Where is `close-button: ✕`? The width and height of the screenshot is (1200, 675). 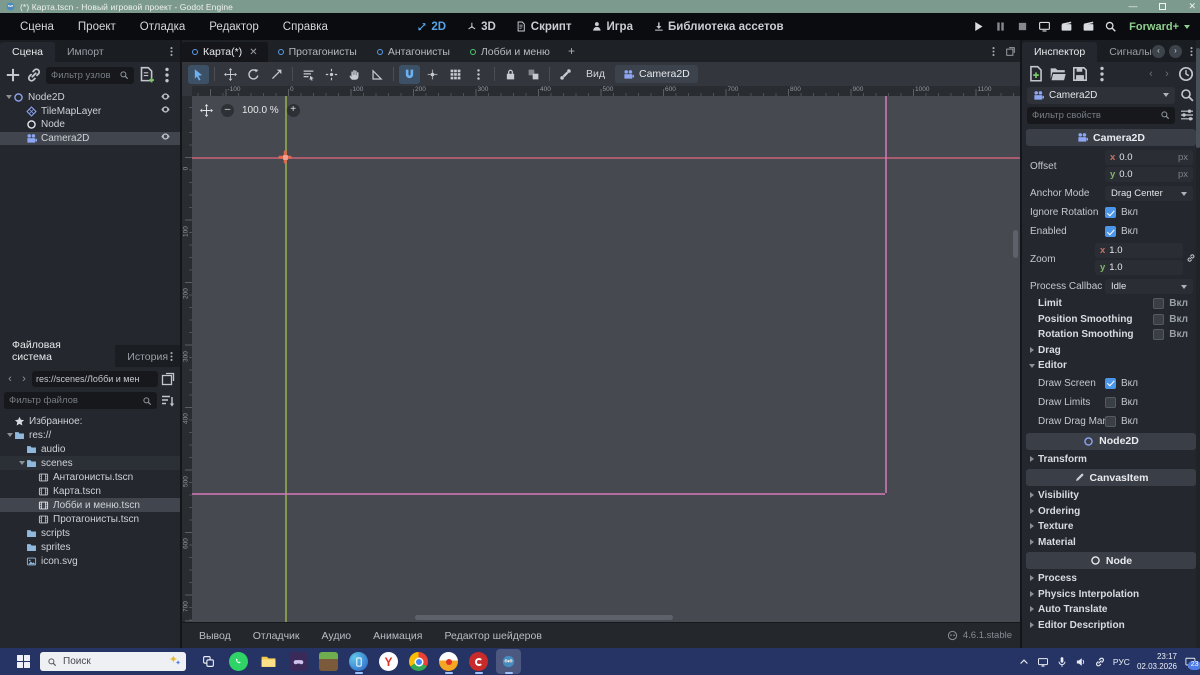 close-button: ✕ is located at coordinates (1192, 6).